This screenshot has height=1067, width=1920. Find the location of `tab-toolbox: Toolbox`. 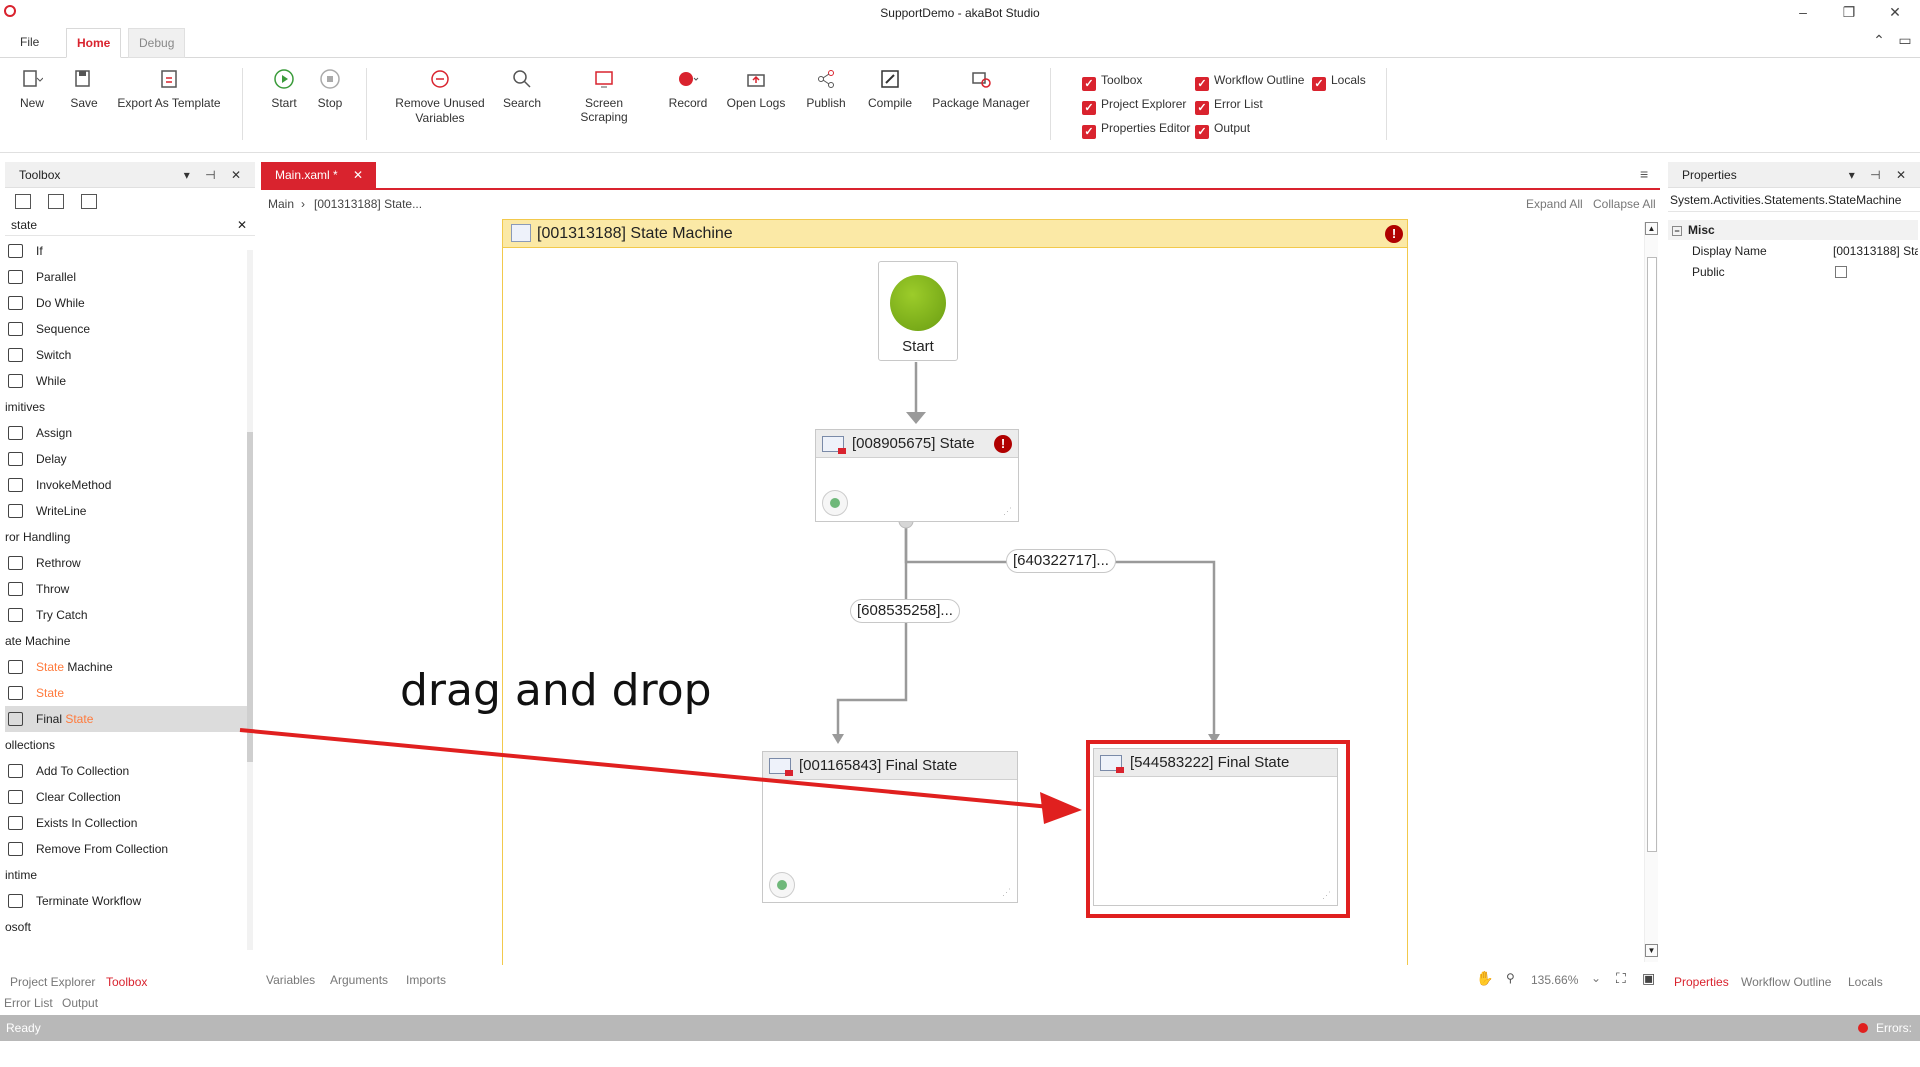

tab-toolbox: Toolbox is located at coordinates (126, 982).